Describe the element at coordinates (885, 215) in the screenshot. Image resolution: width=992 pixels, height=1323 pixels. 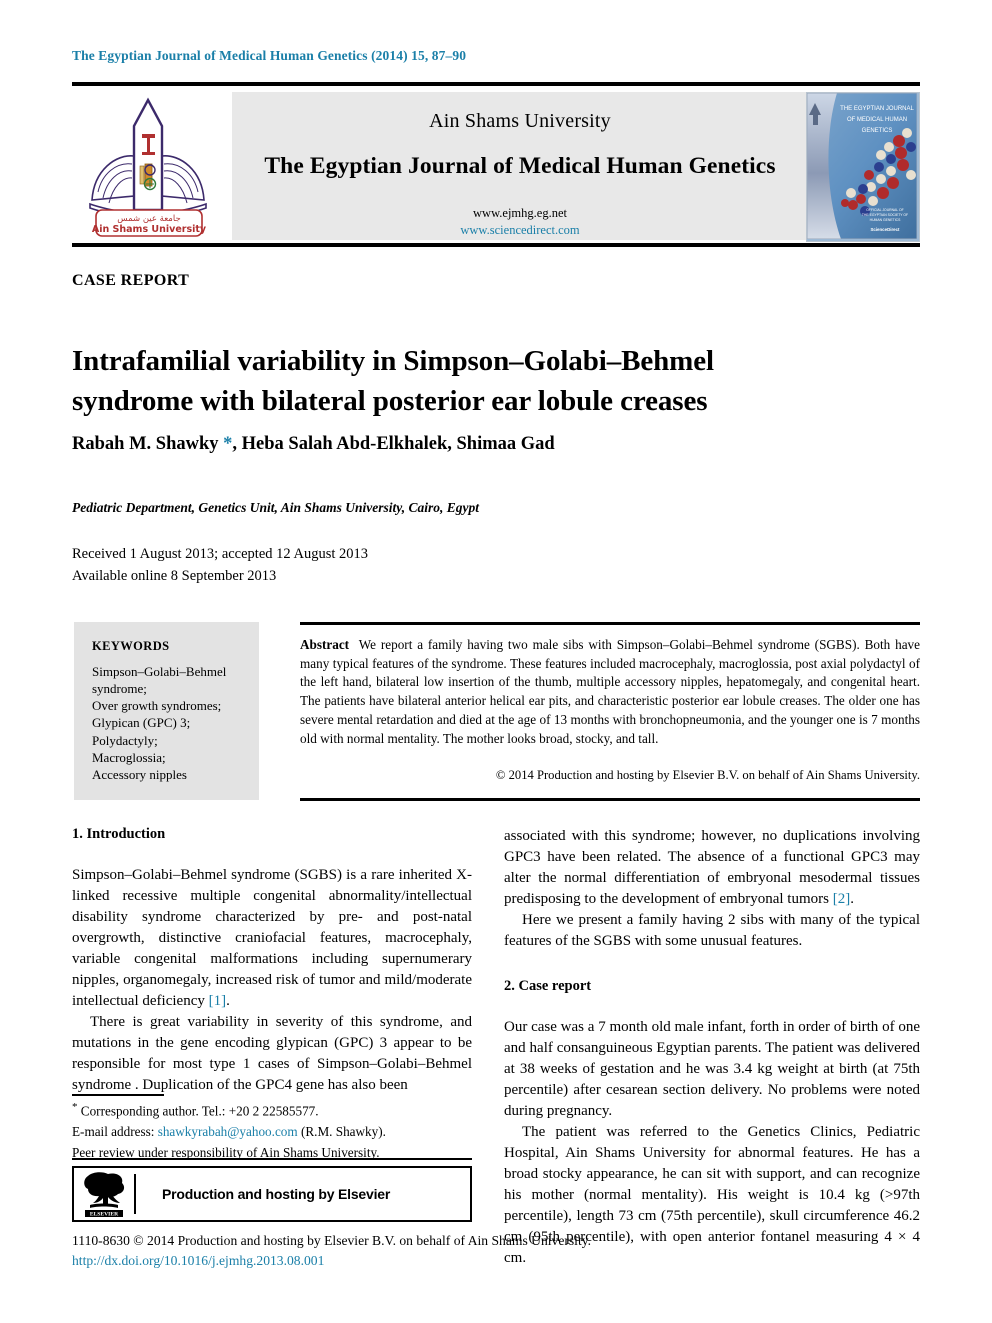
I see `svg-text: THE EGYPTIAN SOCIETY OF` at that location.